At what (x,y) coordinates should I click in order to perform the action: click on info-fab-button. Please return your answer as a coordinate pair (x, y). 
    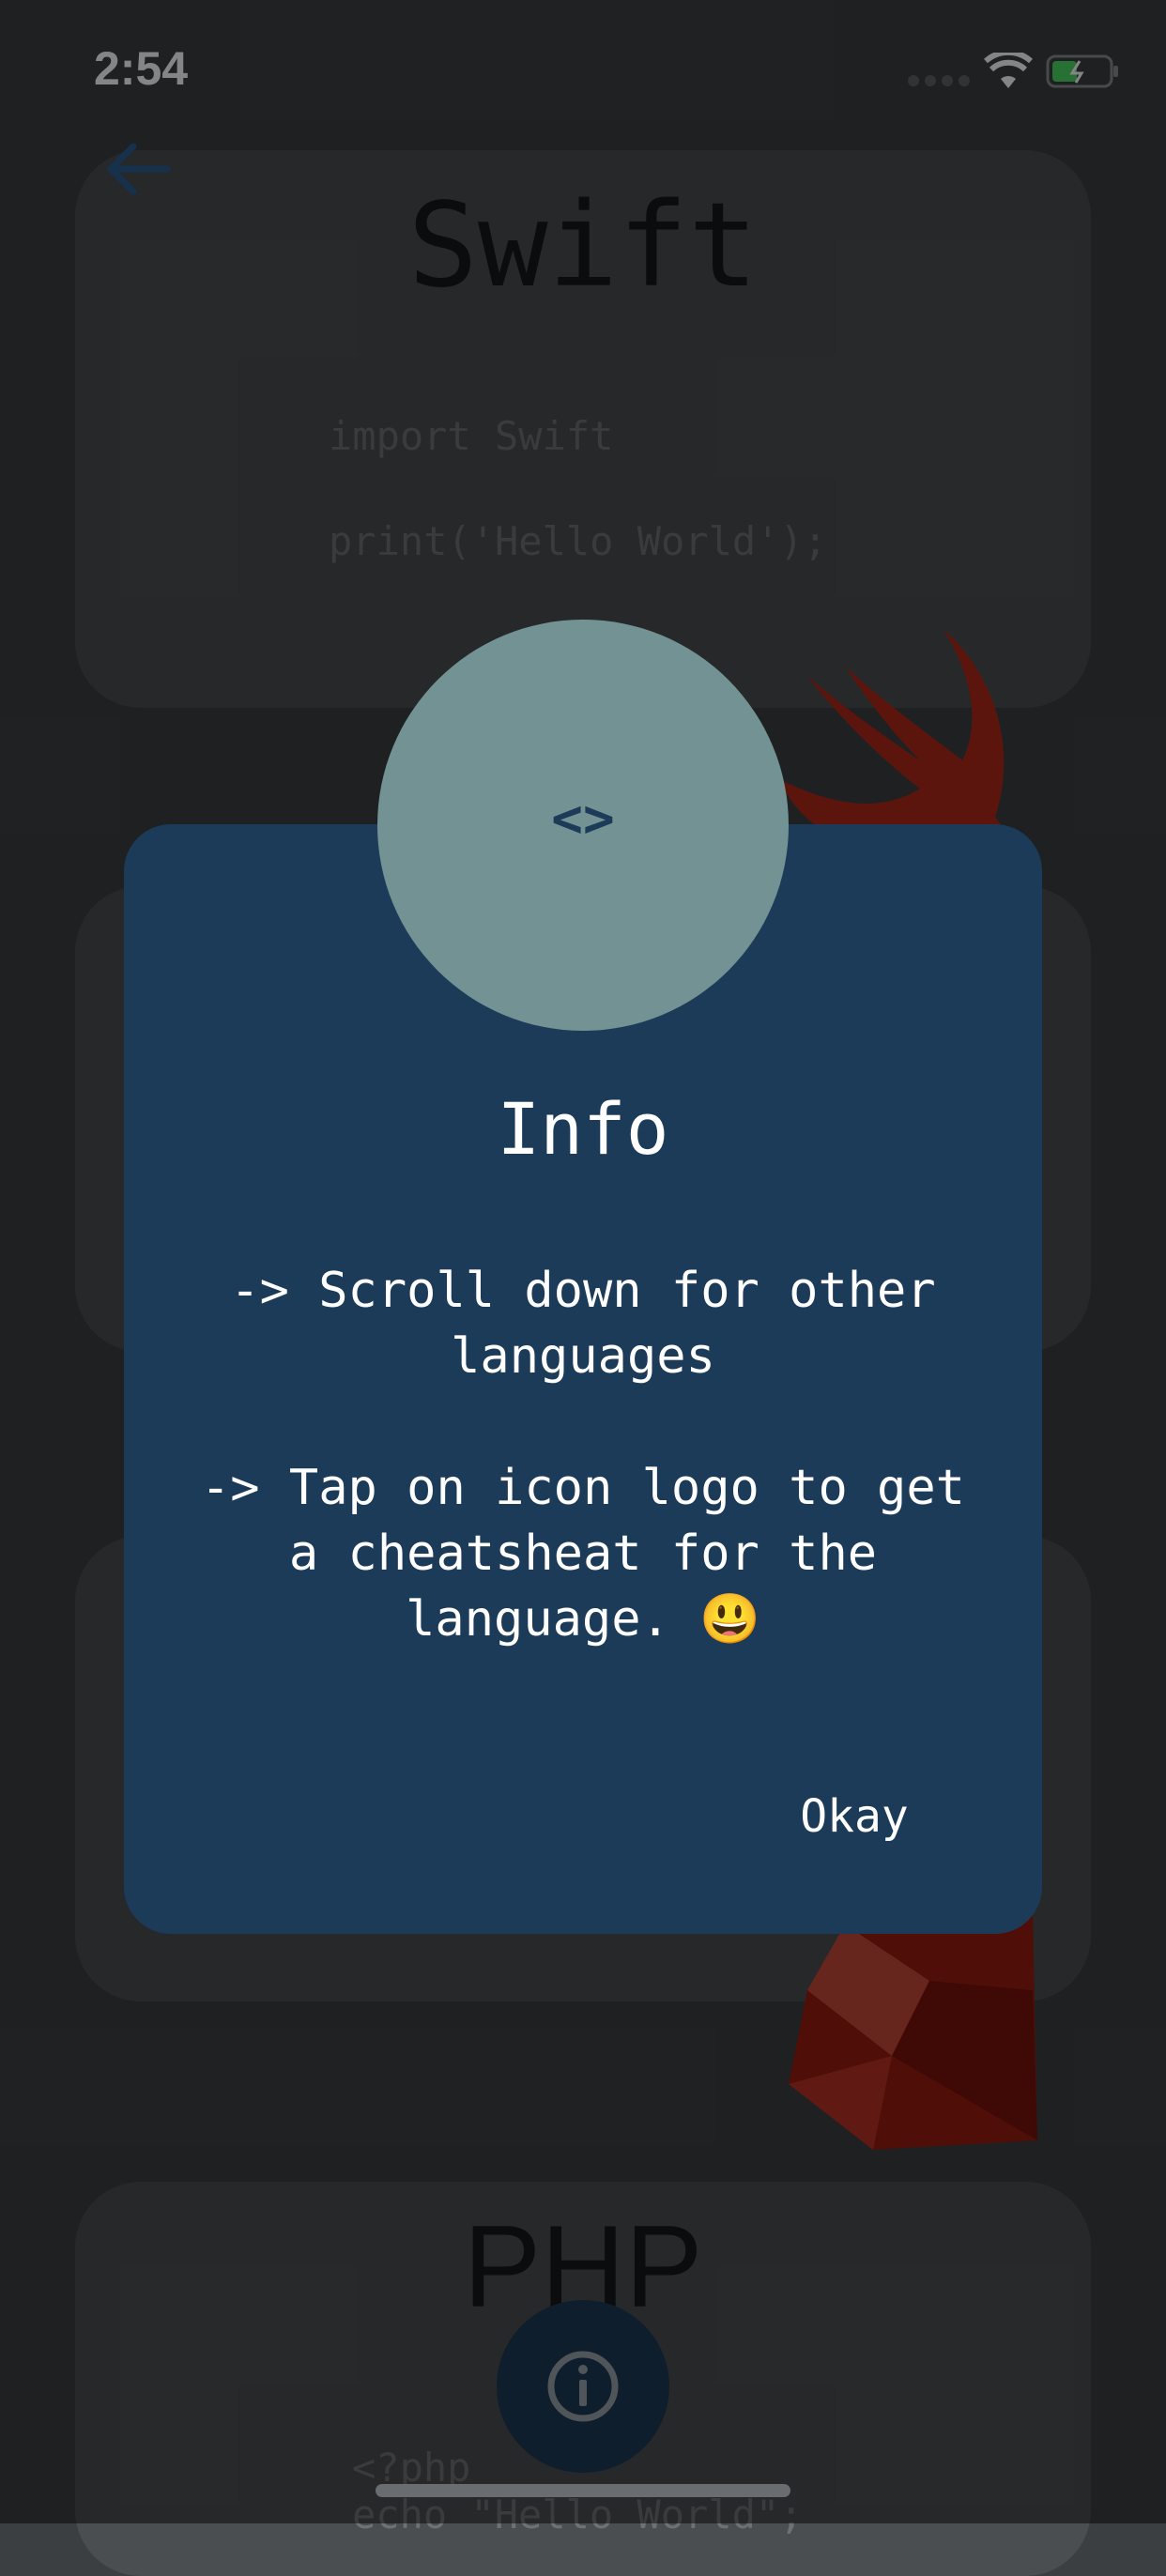
    Looking at the image, I should click on (583, 2387).